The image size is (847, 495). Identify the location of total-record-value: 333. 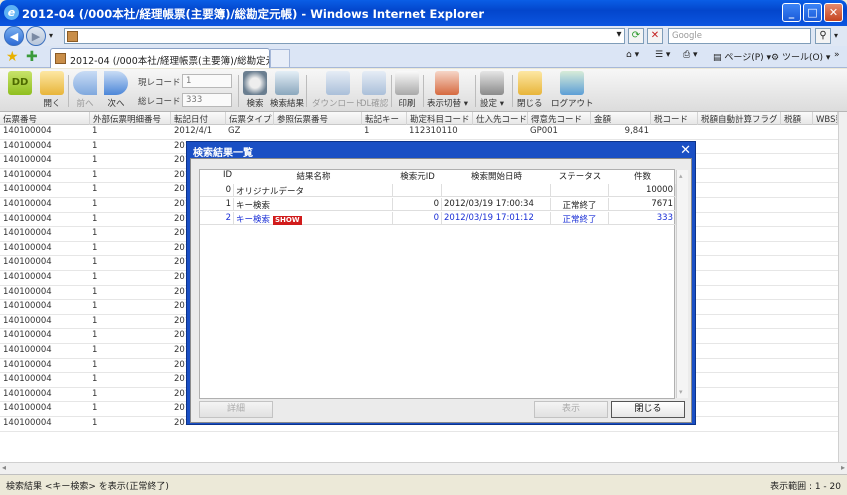
(207, 100).